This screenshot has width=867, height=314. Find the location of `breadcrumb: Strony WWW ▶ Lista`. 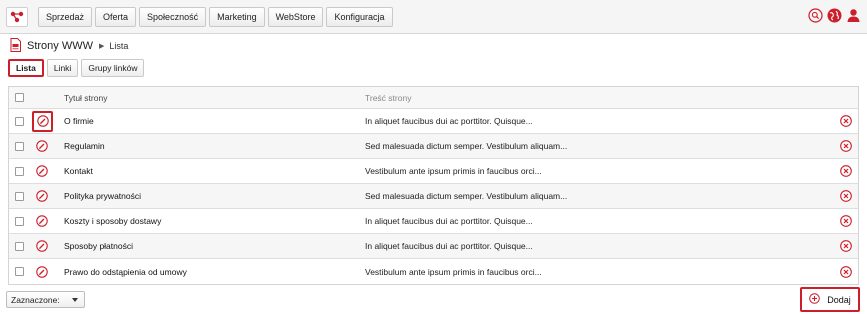

breadcrumb: Strony WWW ▶ Lista is located at coordinates (69, 46).